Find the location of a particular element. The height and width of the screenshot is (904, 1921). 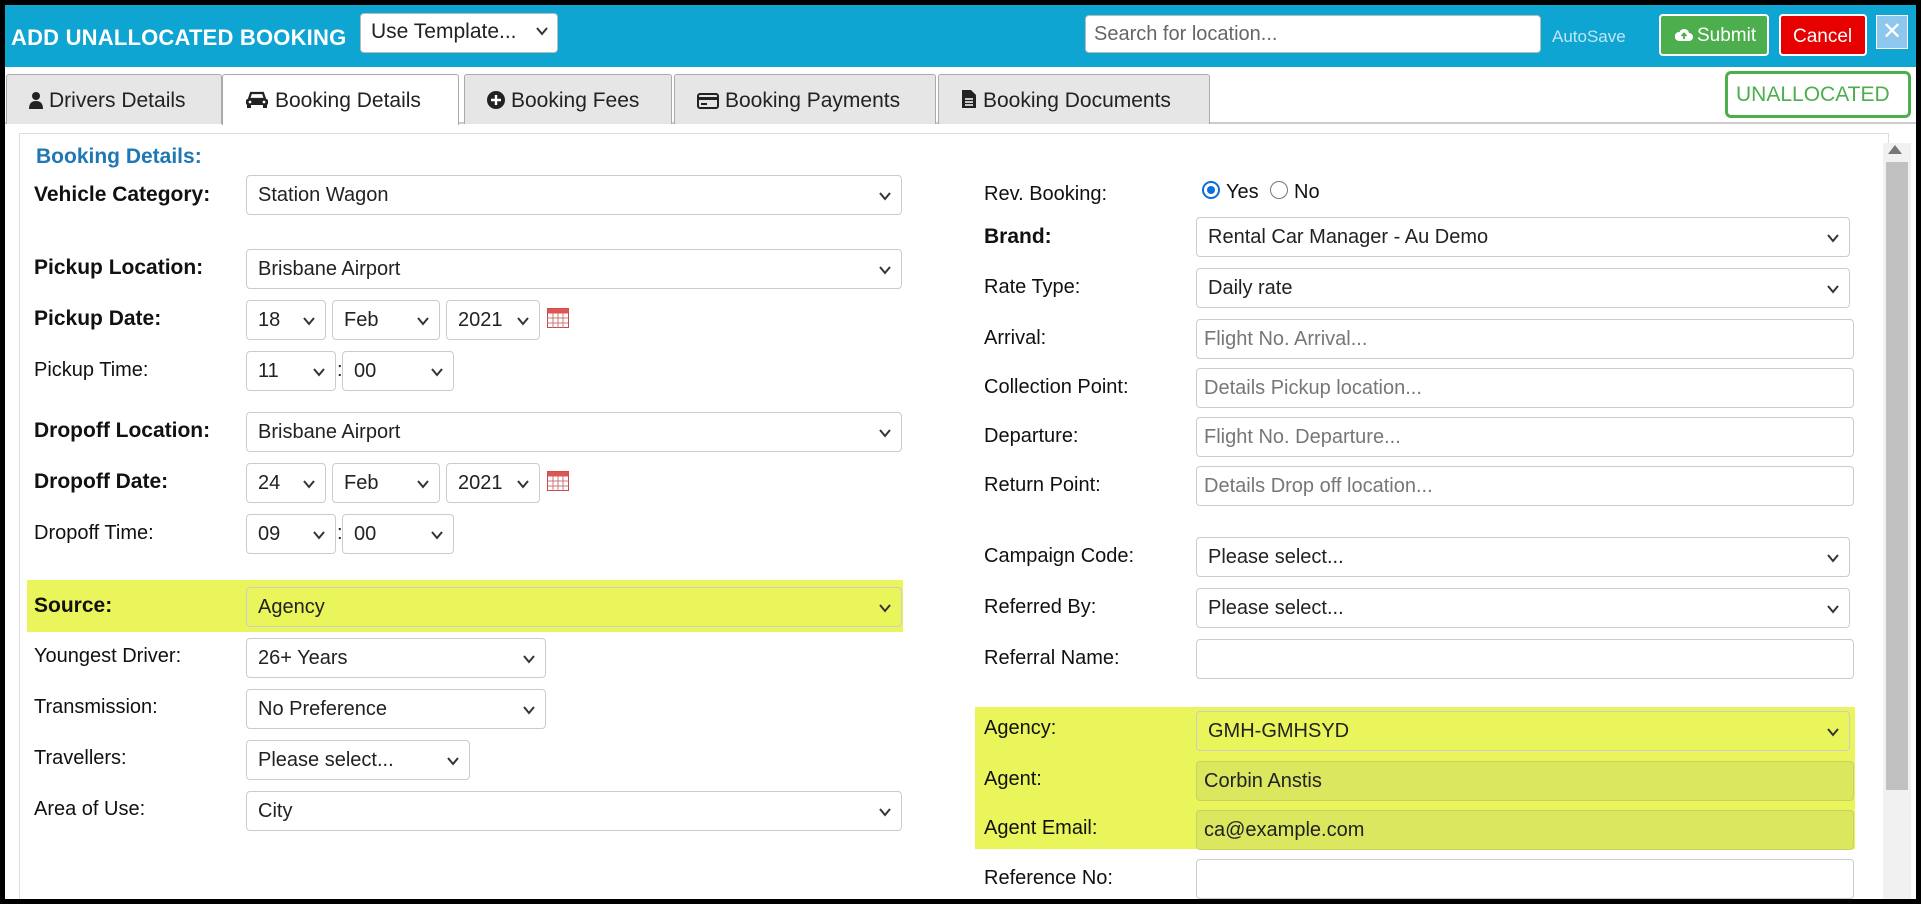

youngest-driver-label: Youngest Driver: is located at coordinates (108, 656).